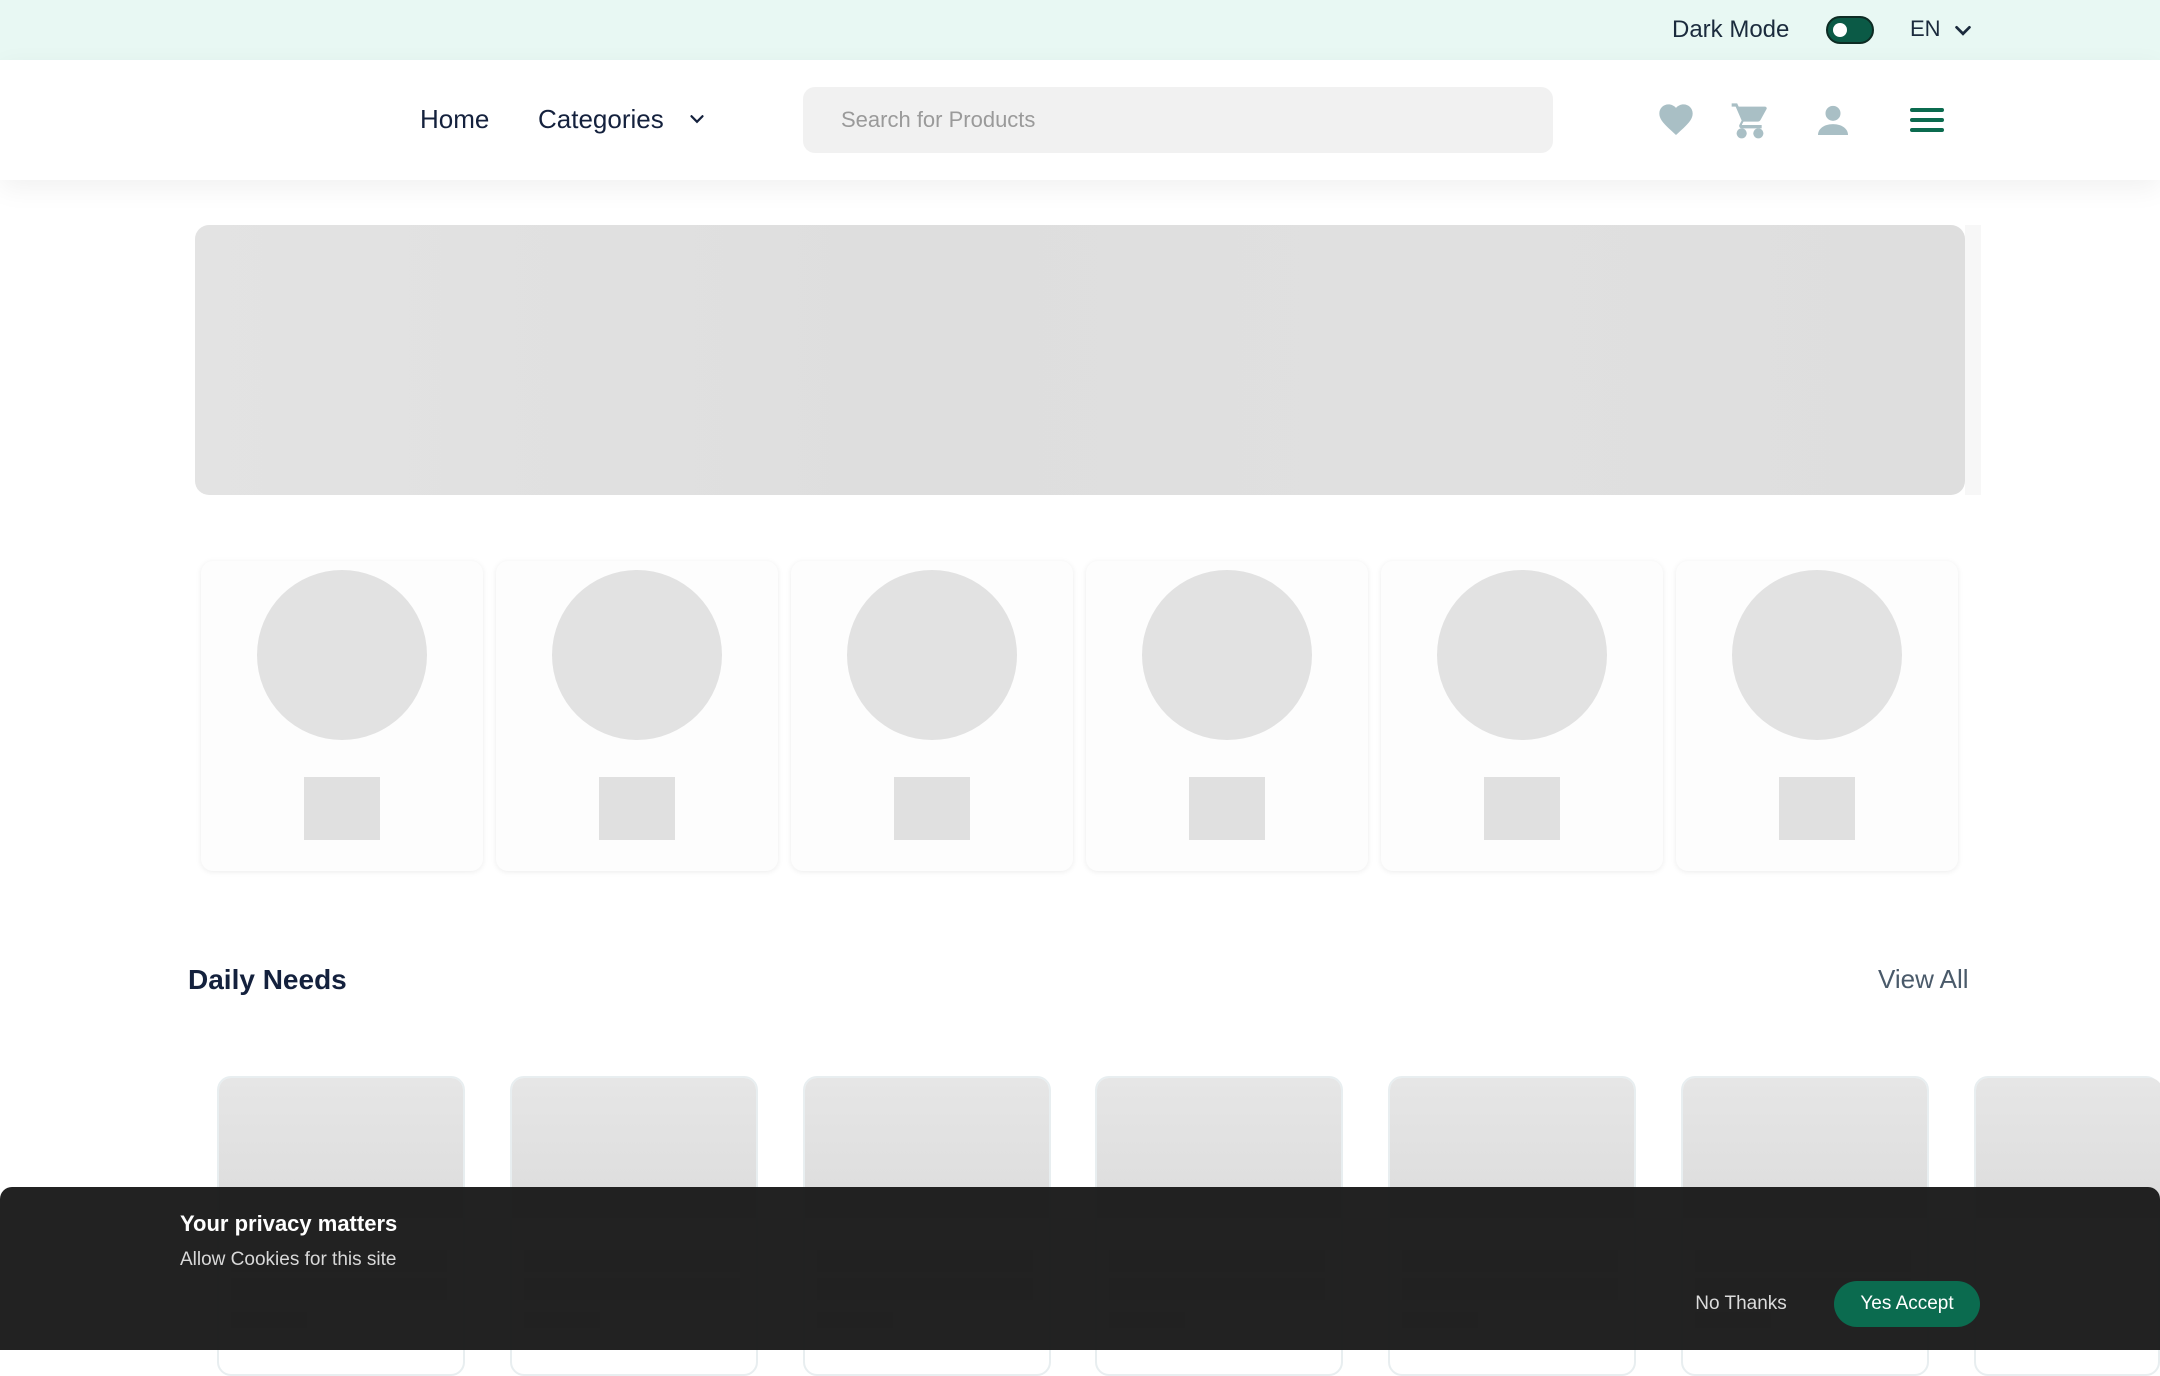  I want to click on section-title: Daily Needs, so click(267, 979).